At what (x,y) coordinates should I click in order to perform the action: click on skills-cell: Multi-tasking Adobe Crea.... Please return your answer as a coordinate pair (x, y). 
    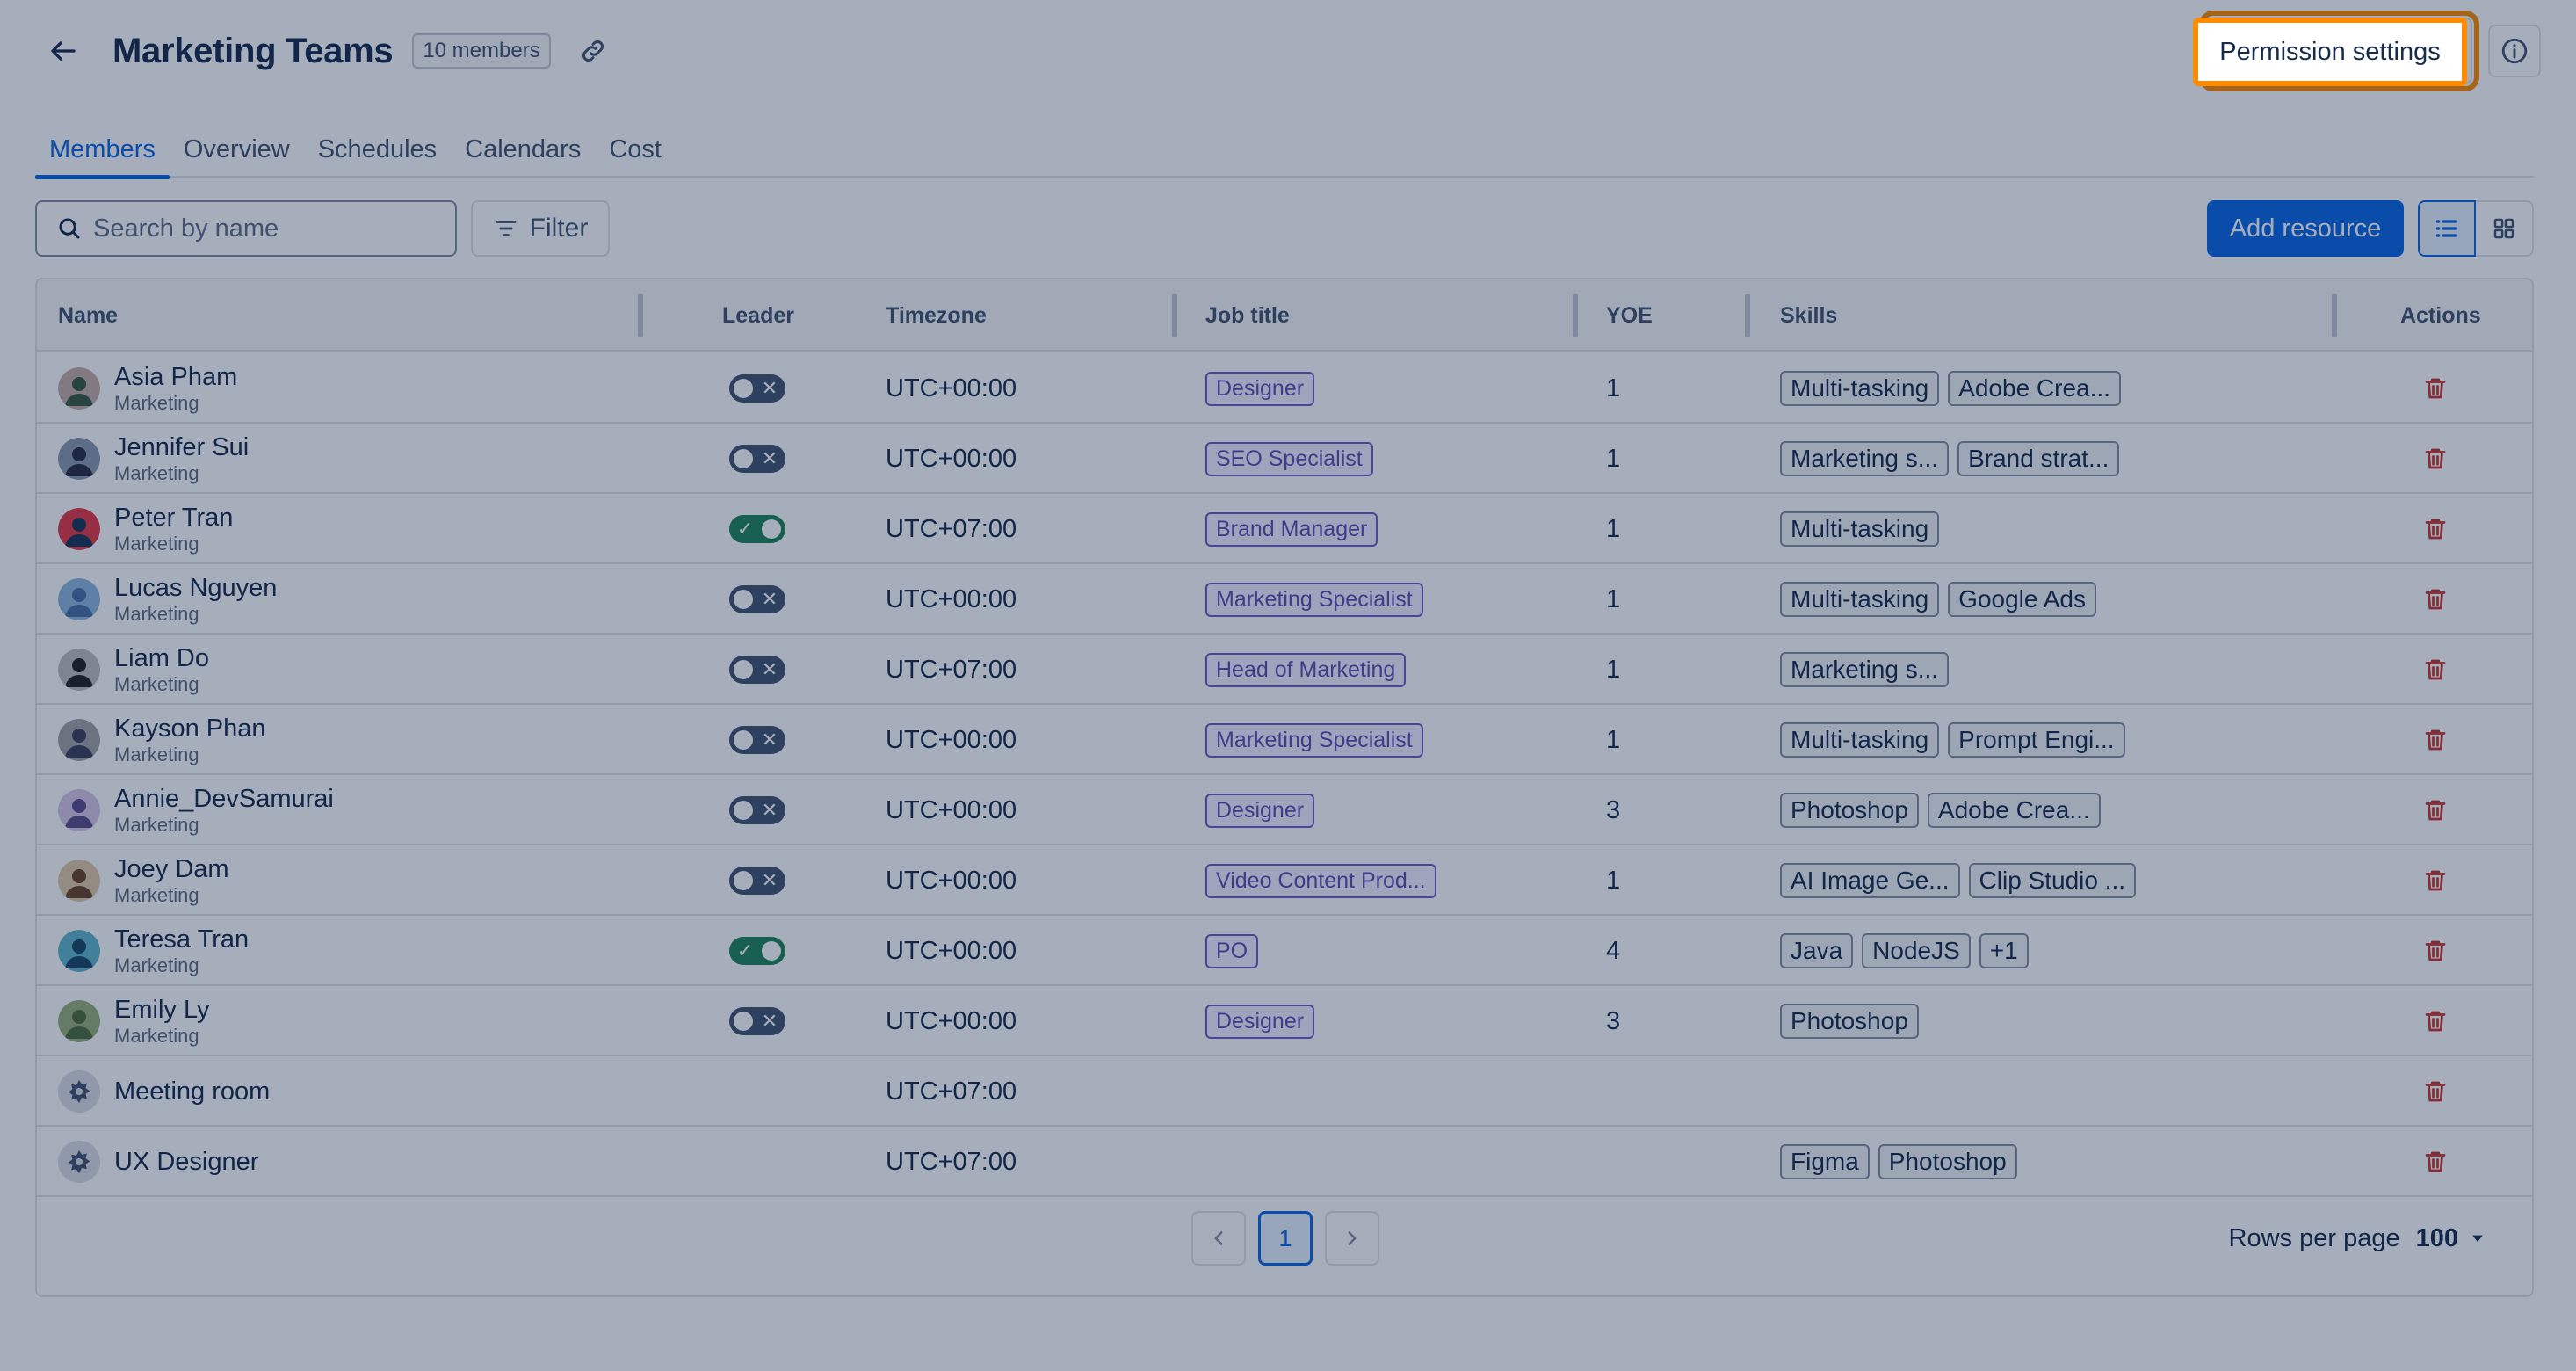
    Looking at the image, I should click on (1950, 388).